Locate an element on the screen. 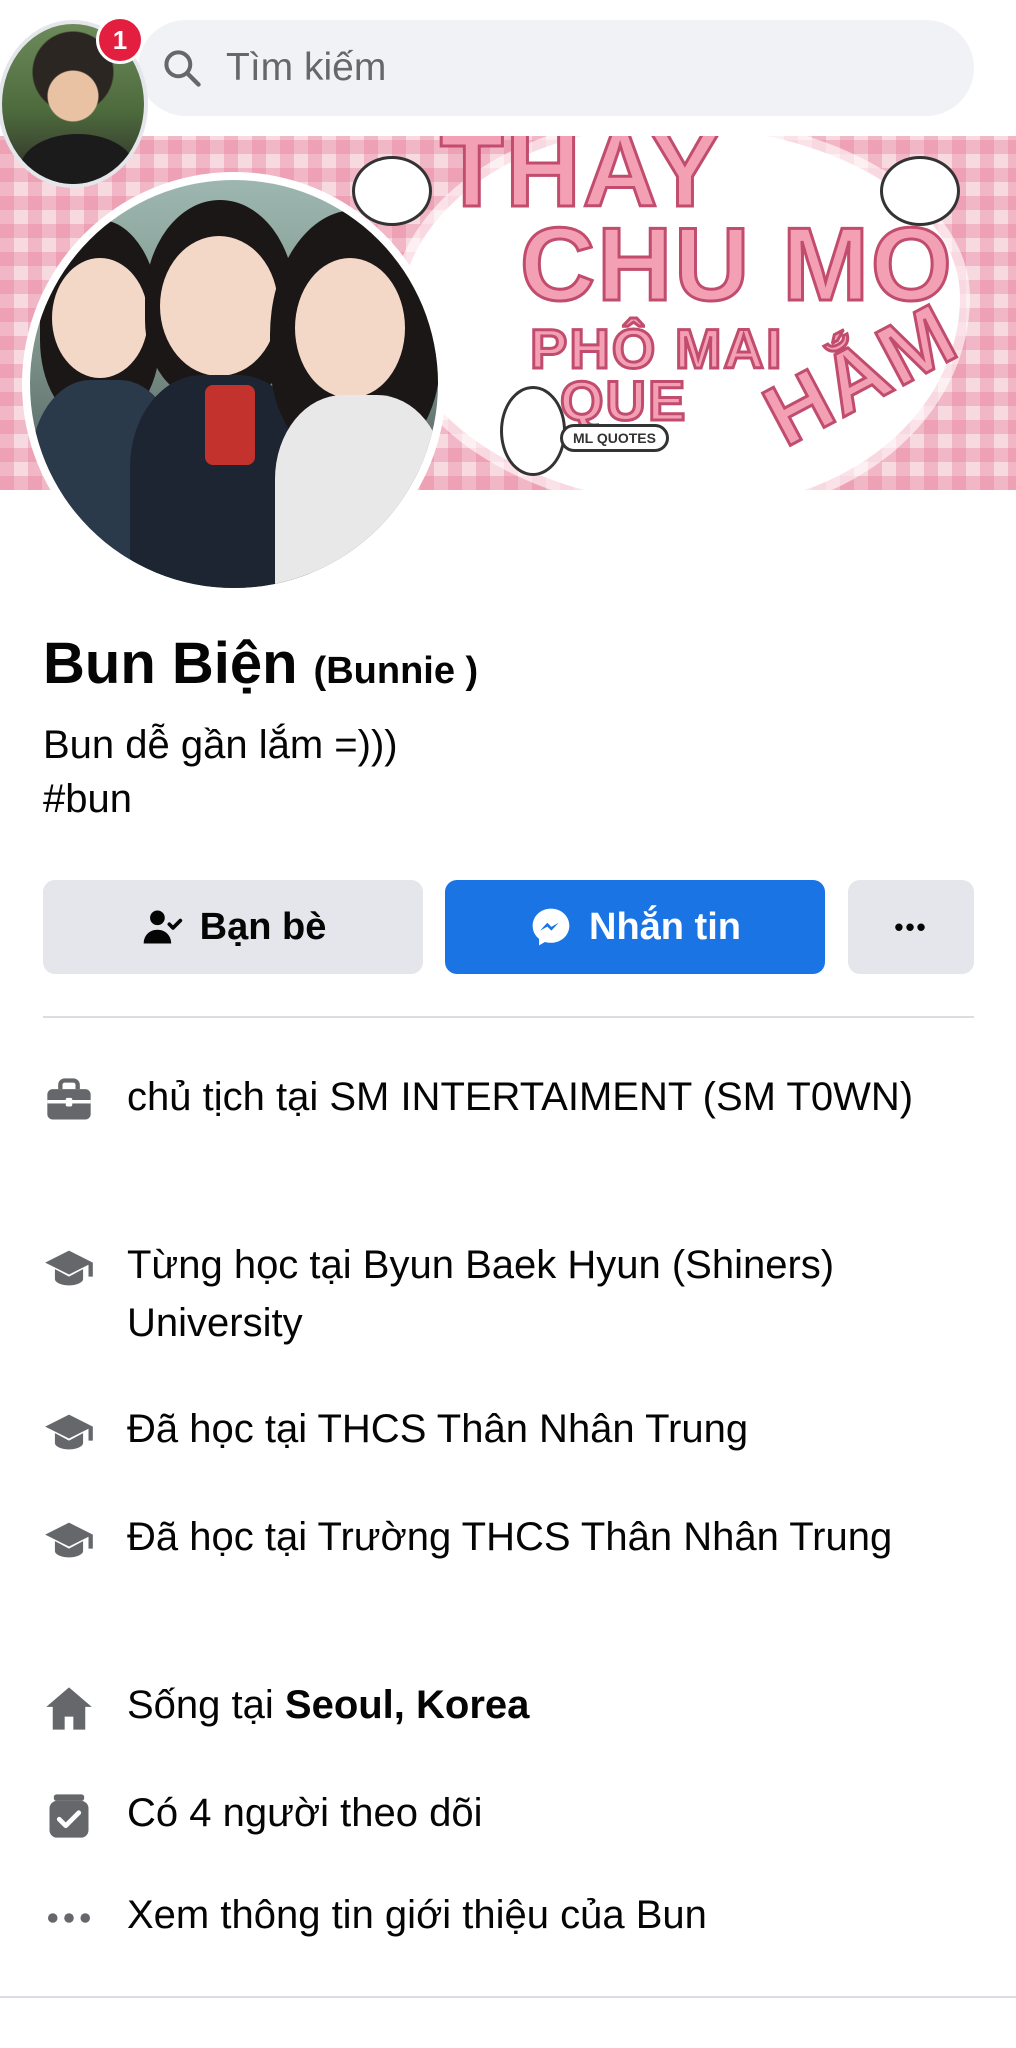 This screenshot has width=1016, height=2048. lives-text: Sống tại Seoul, Korea is located at coordinates (537, 1705).